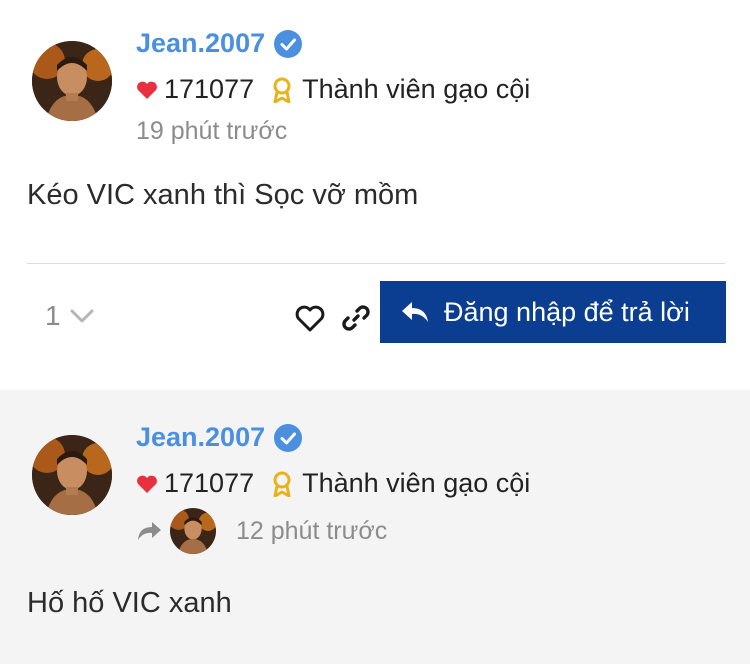 This screenshot has height=664, width=750. Describe the element at coordinates (53, 315) in the screenshot. I see `vote-count-text: 1` at that location.